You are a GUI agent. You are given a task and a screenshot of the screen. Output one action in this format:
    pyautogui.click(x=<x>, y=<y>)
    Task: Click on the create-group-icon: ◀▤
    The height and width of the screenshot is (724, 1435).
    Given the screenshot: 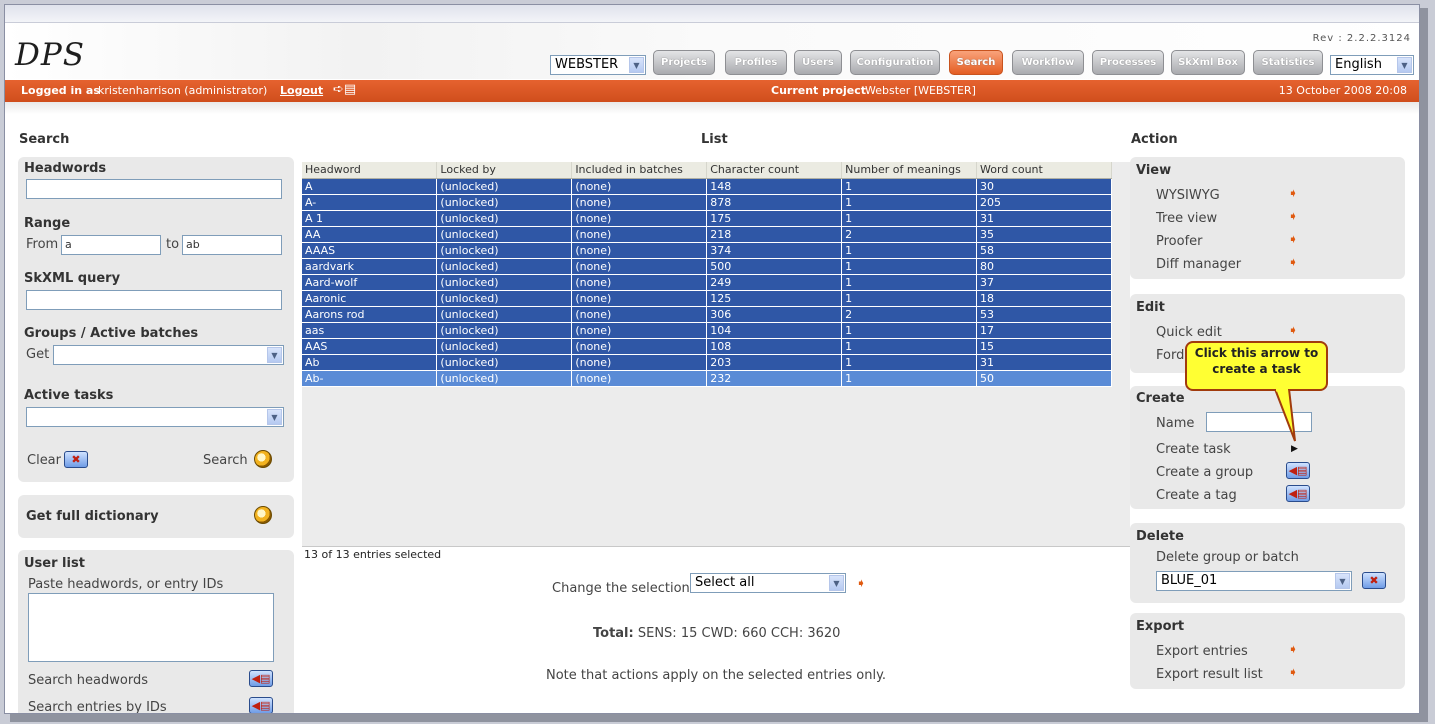 What is the action you would take?
    pyautogui.click(x=1298, y=470)
    